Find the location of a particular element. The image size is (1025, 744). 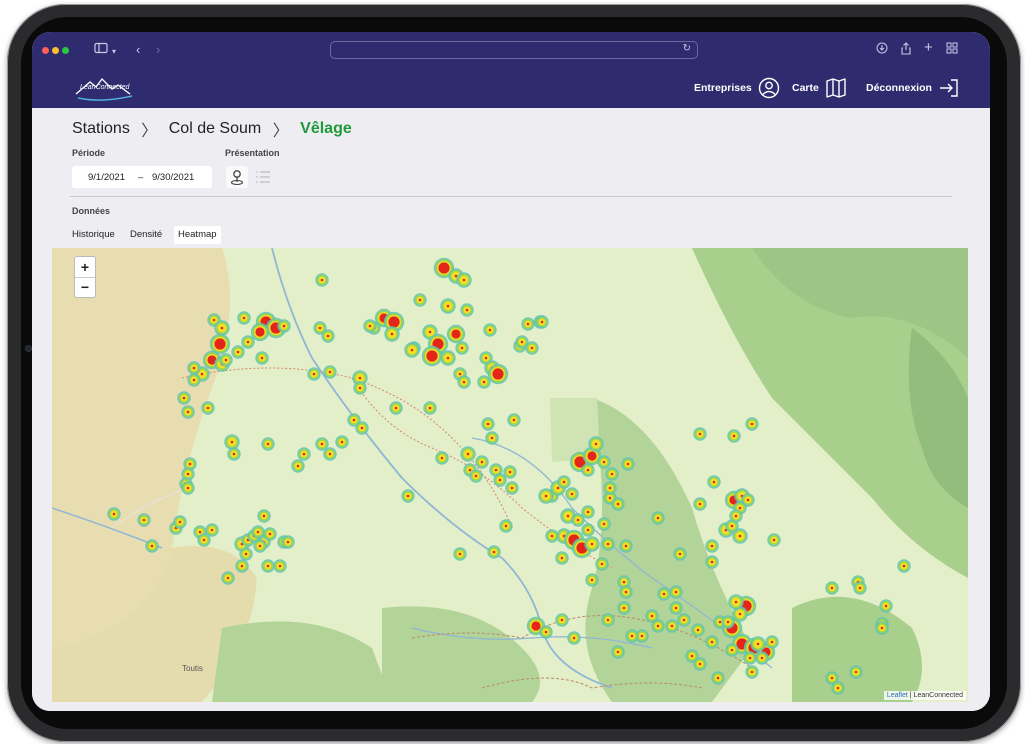

section-divider is located at coordinates (511, 196).